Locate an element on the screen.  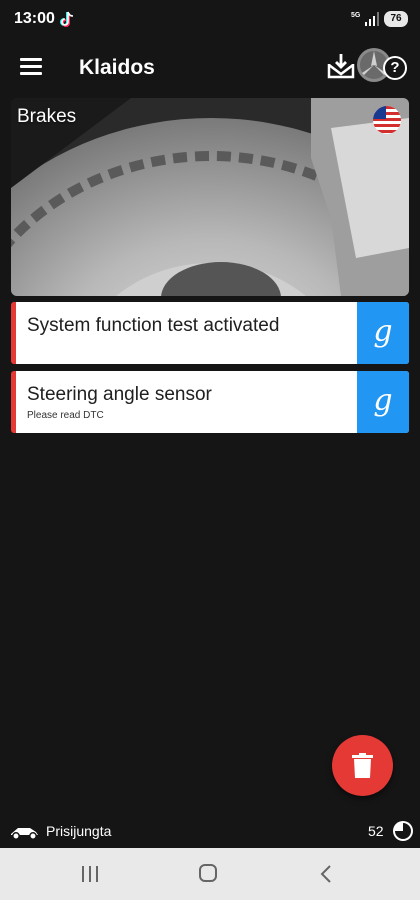
connection-status-bar: Prisijungta 52 is located at coordinates (210, 831).